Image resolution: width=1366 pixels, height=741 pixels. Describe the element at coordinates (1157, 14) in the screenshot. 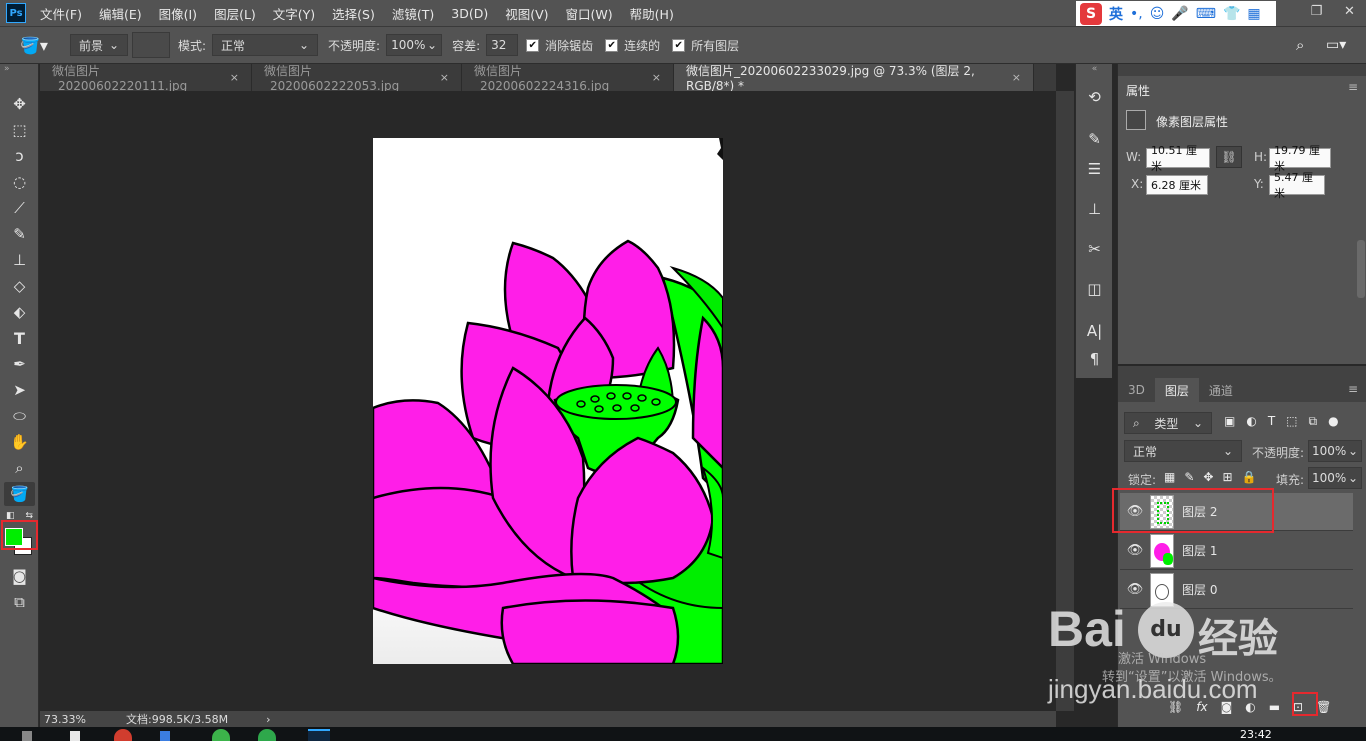

I see `emoji-icon: ☺` at that location.